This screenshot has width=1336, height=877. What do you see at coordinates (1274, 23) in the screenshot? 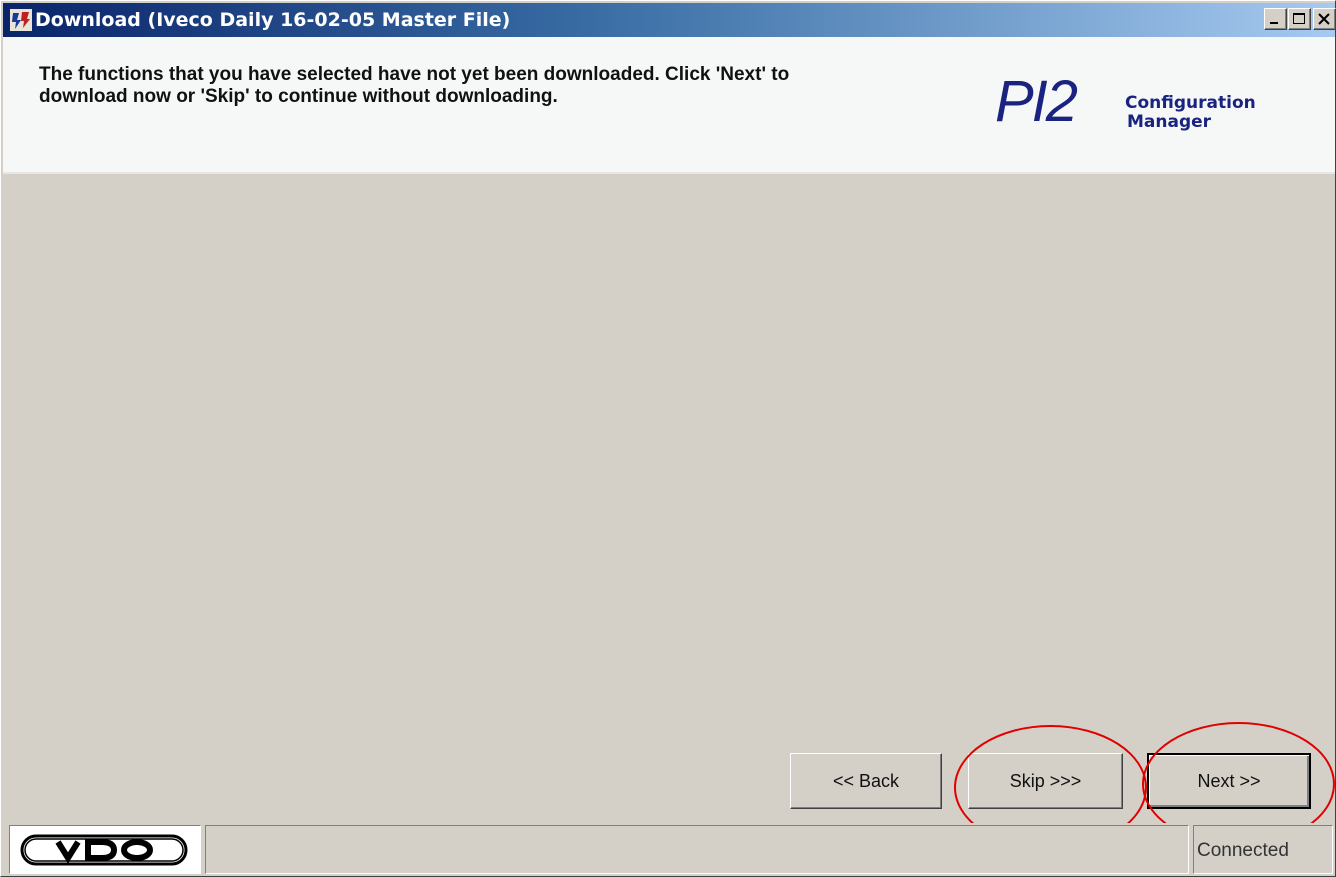
I see `minimize-icon` at bounding box center [1274, 23].